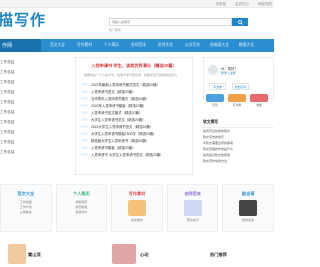 This screenshot has height=267, width=320. Describe the element at coordinates (238, 124) in the screenshot. I see `news-title: 软文撰写` at that location.